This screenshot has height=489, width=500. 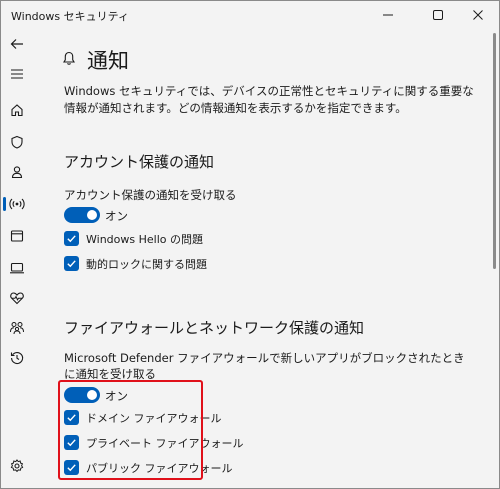 I want to click on device-icon, so click(x=17, y=268).